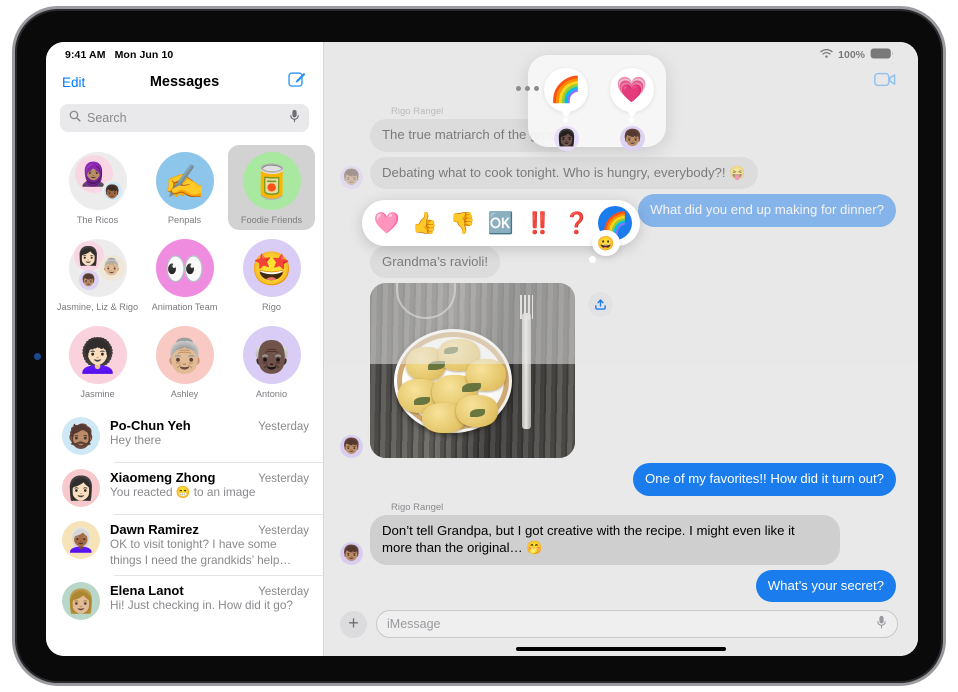  I want to click on pinned-avatar: 🧕🏽 👦🏾, so click(97, 181).